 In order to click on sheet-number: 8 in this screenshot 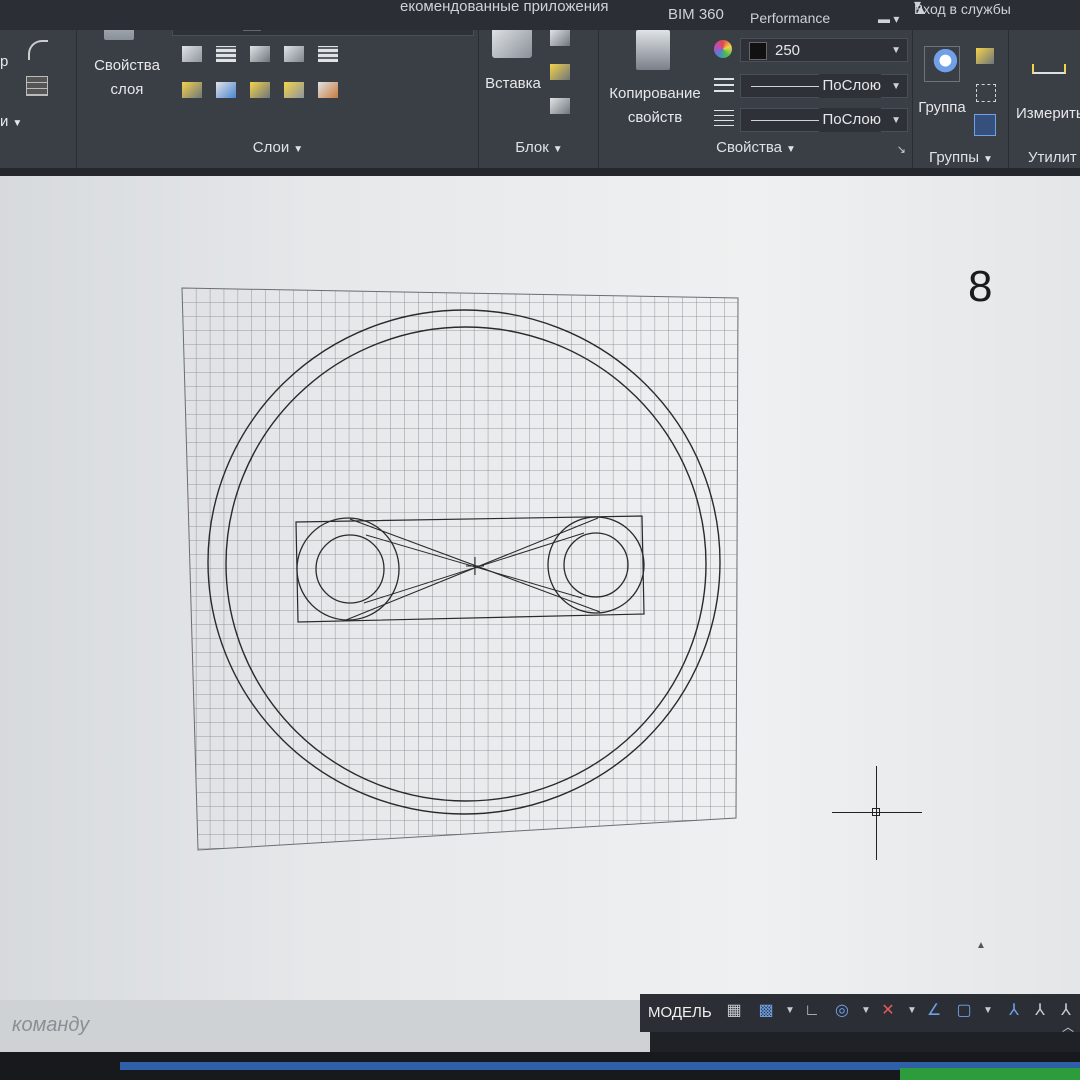, I will do `click(980, 286)`.